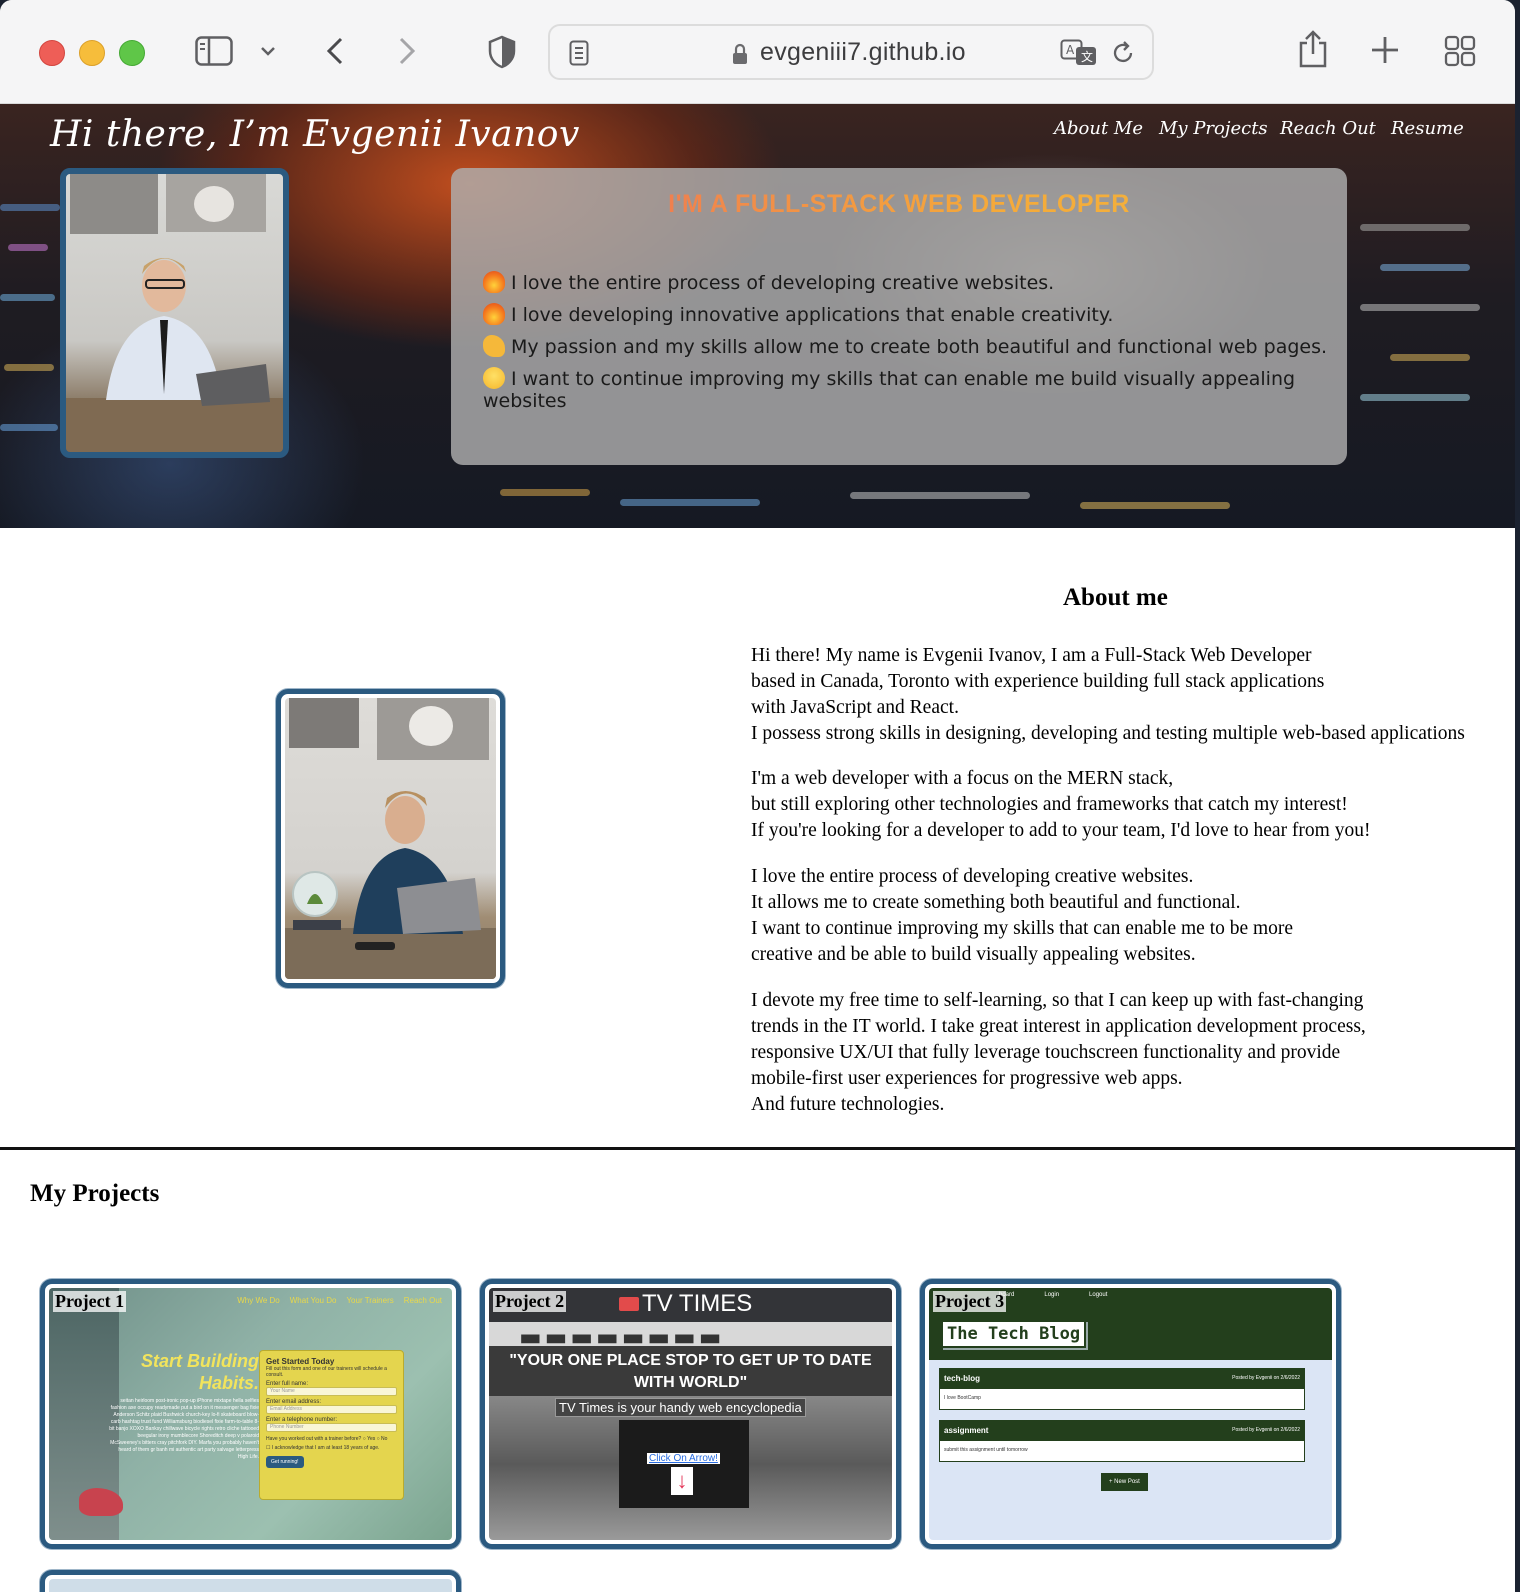 The width and height of the screenshot is (1520, 1592). Describe the element at coordinates (685, 1304) in the screenshot. I see `project-2-brand: TV TIMES` at that location.